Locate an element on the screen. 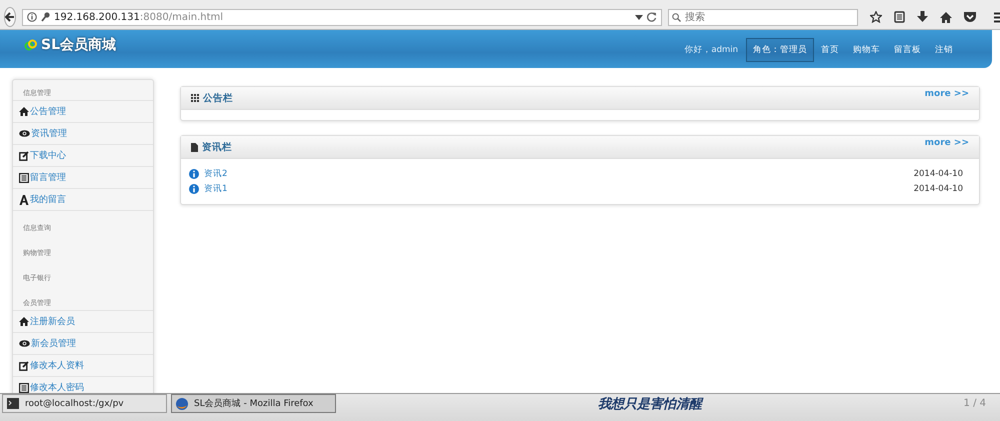  taskbar-item: SL会员商城 - Mozilla Firefox is located at coordinates (253, 403).